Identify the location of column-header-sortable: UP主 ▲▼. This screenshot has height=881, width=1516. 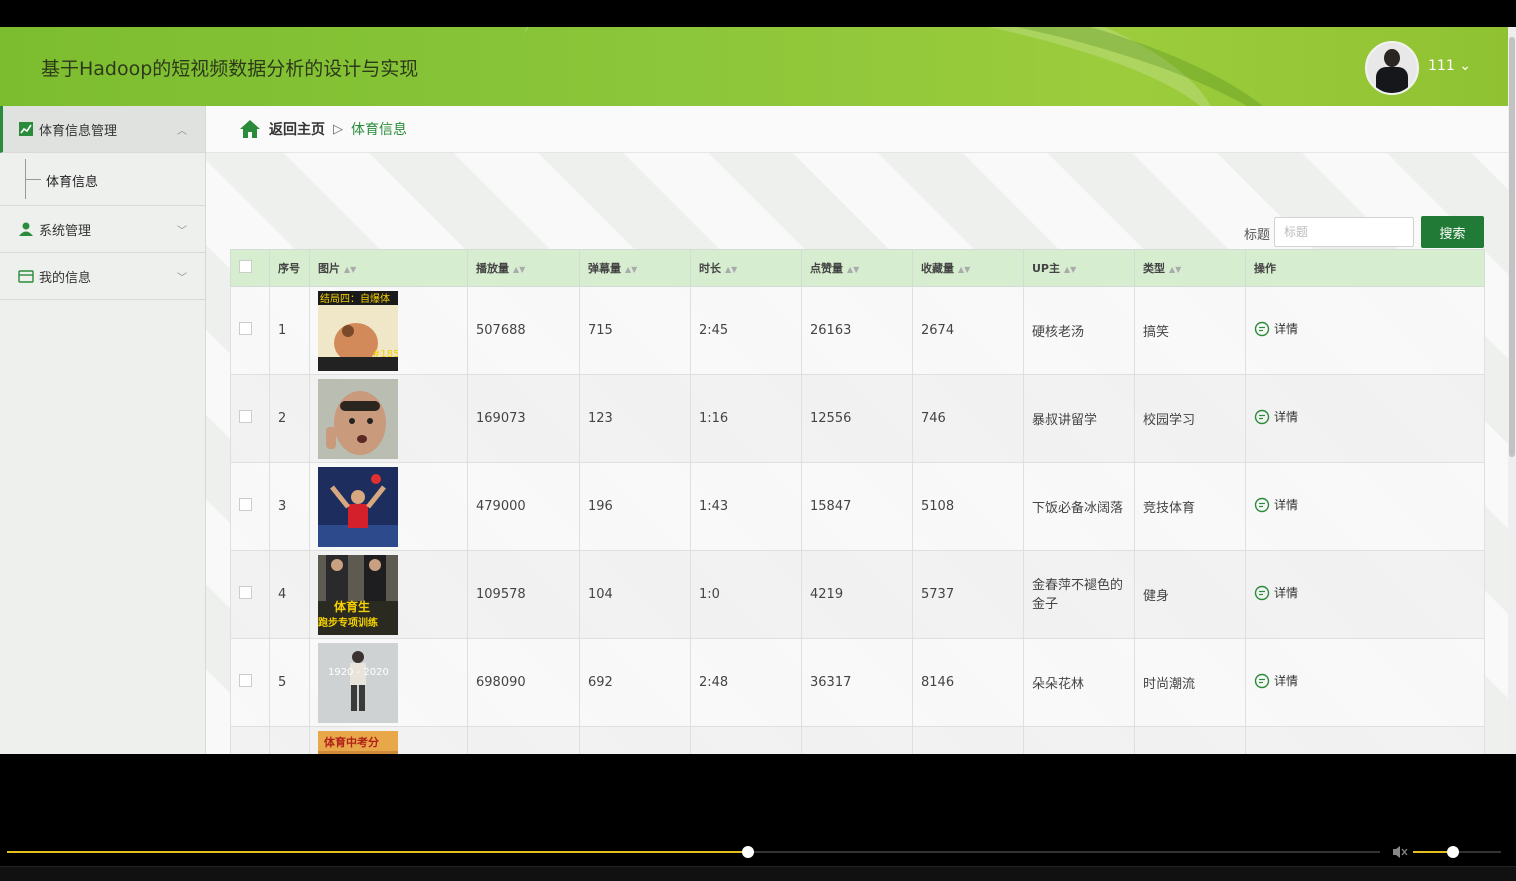
(1079, 268).